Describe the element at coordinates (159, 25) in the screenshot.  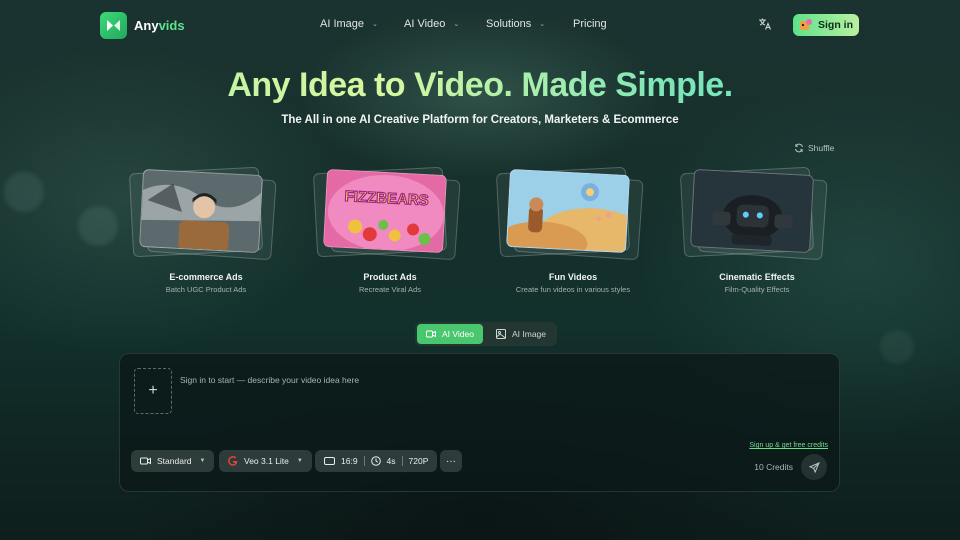
I see `brand-name: Anyvids` at that location.